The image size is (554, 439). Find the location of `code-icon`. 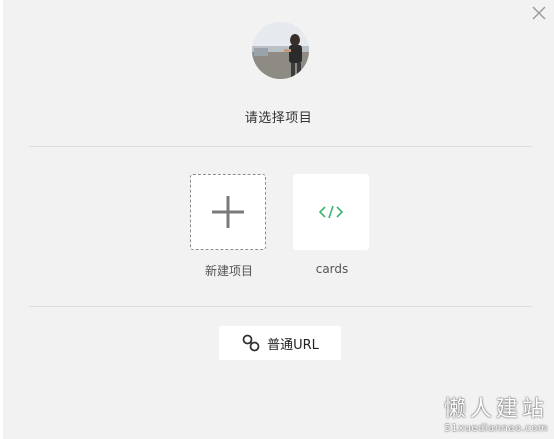

code-icon is located at coordinates (331, 212).